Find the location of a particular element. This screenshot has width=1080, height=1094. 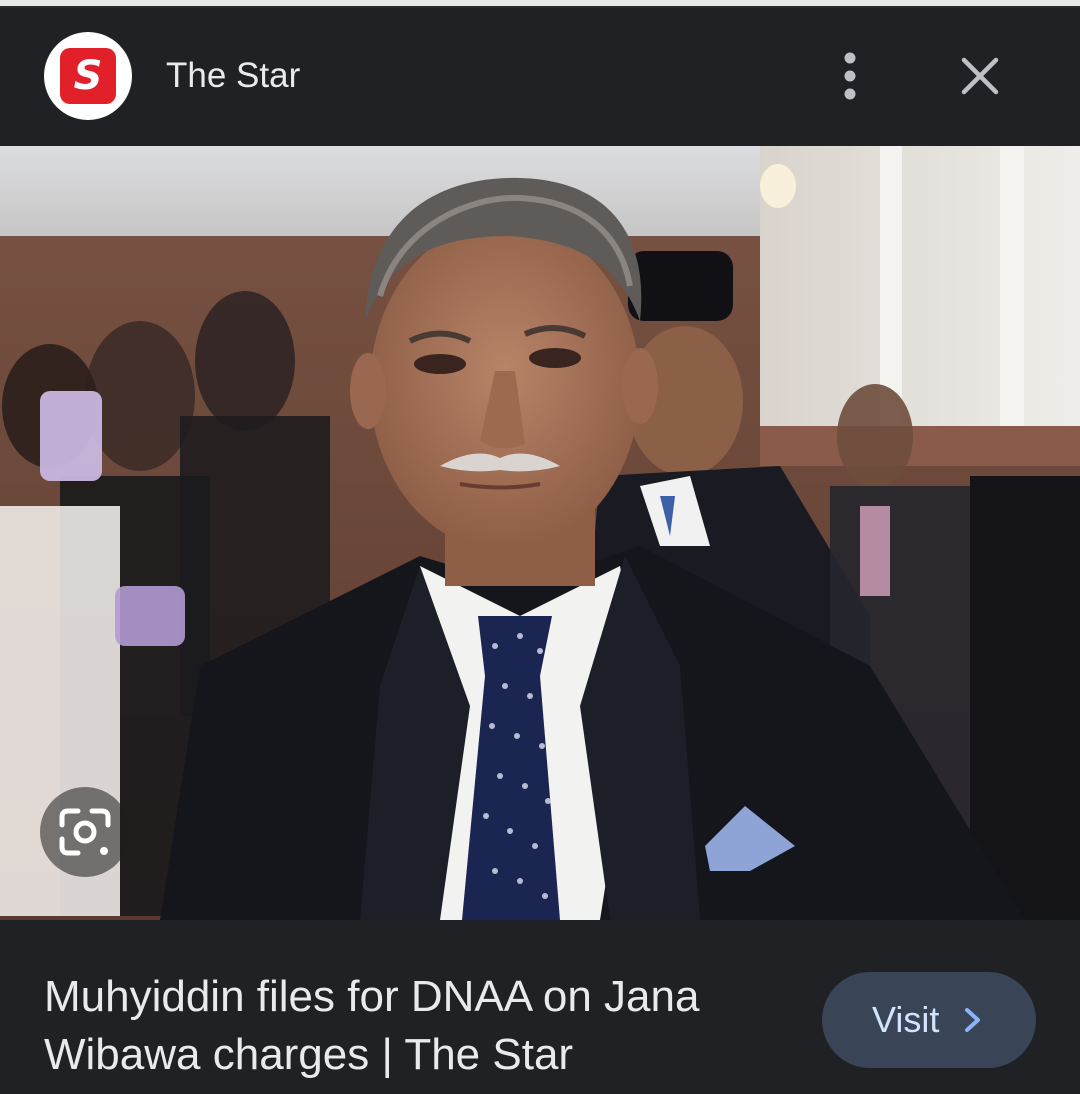

source-name: The Star is located at coordinates (233, 76).